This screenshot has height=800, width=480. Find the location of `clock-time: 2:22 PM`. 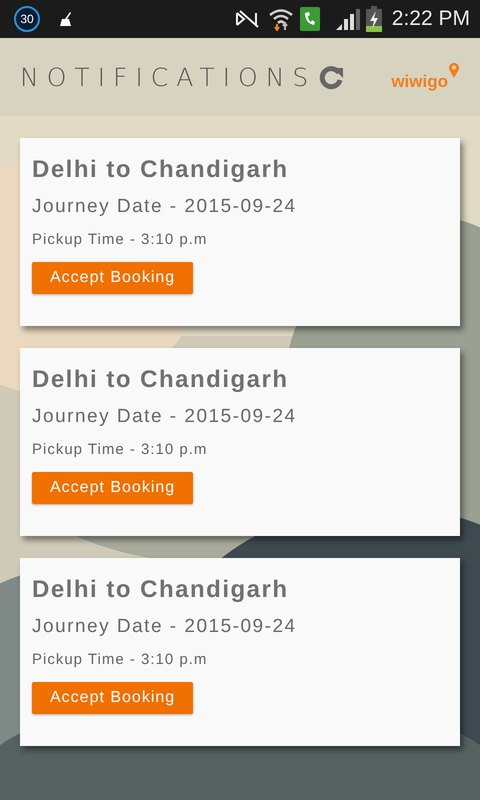

clock-time: 2:22 PM is located at coordinates (431, 19).